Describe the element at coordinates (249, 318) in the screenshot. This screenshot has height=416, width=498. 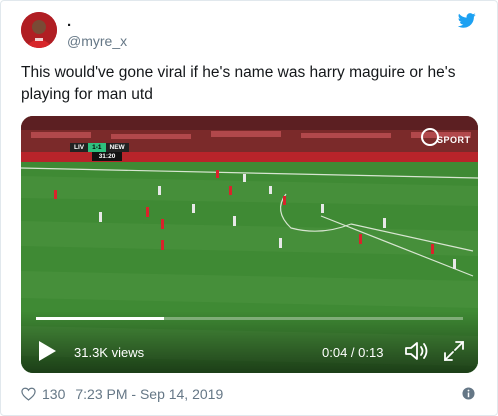
I see `progress-bar` at that location.